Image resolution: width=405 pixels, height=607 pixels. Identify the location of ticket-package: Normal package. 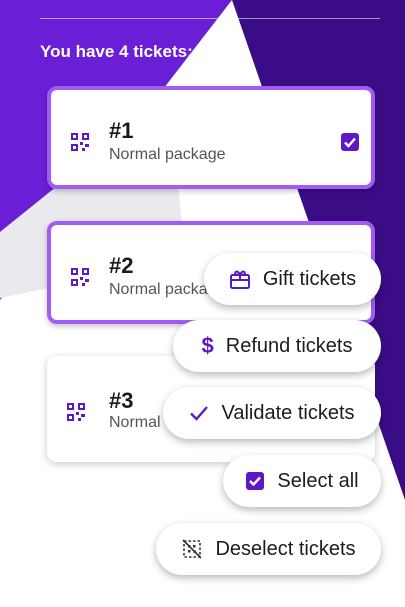
(167, 154).